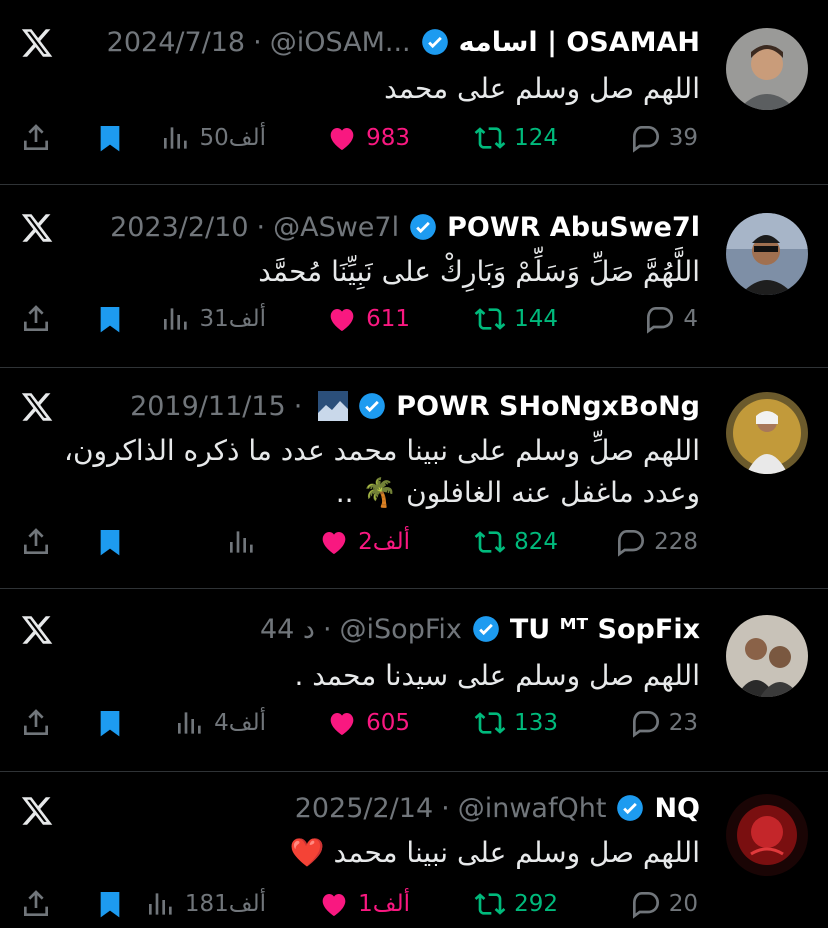 The image size is (828, 928). Describe the element at coordinates (516, 319) in the screenshot. I see `retweet-button: 144` at that location.